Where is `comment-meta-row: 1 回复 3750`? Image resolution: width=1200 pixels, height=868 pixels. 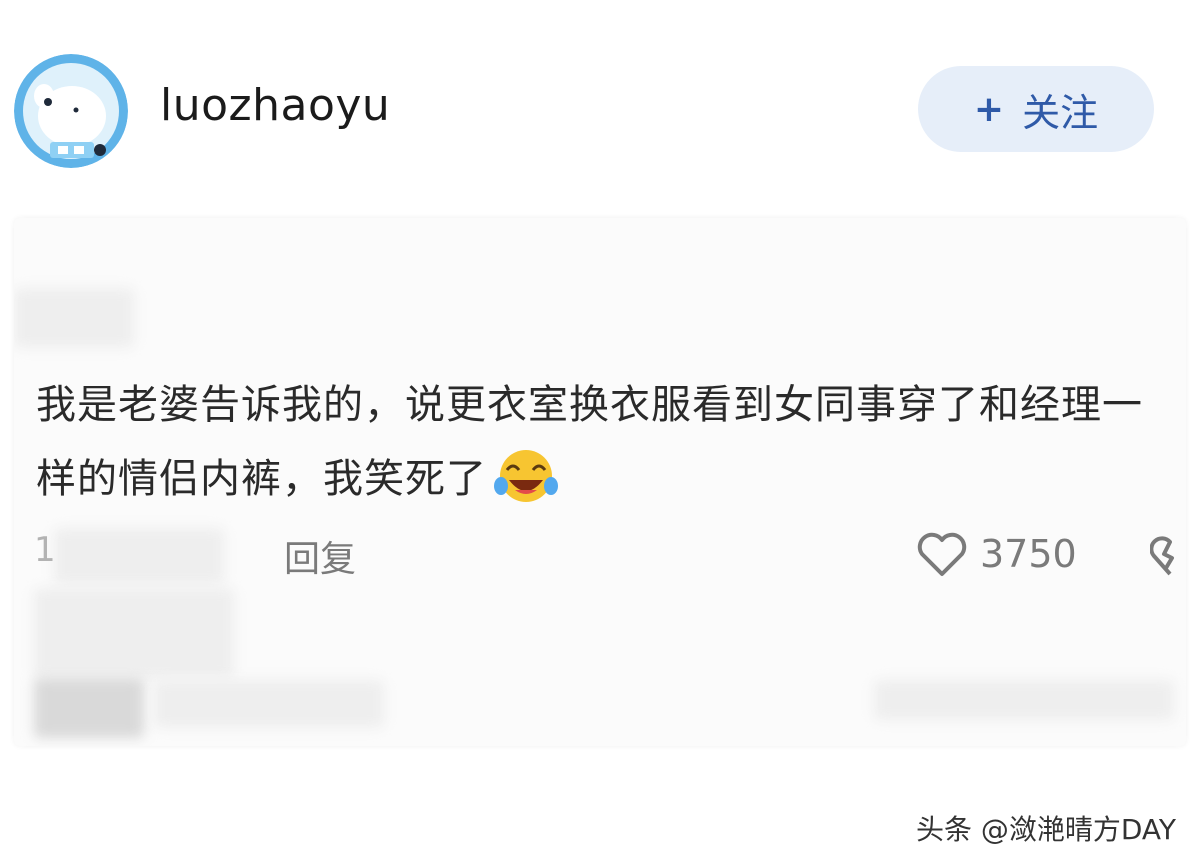
comment-meta-row: 1 回复 3750 is located at coordinates (600, 555).